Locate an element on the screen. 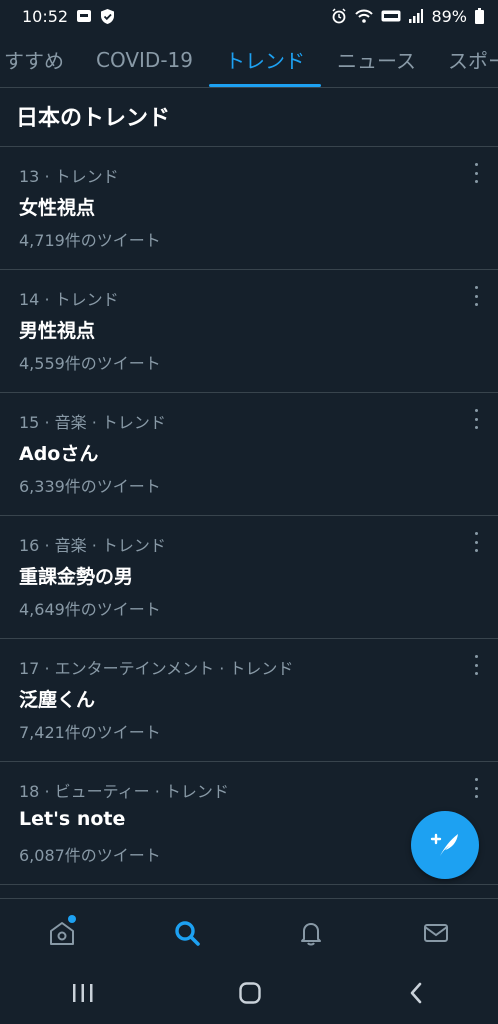  trend-meta: 14 · トレンド is located at coordinates (69, 299).